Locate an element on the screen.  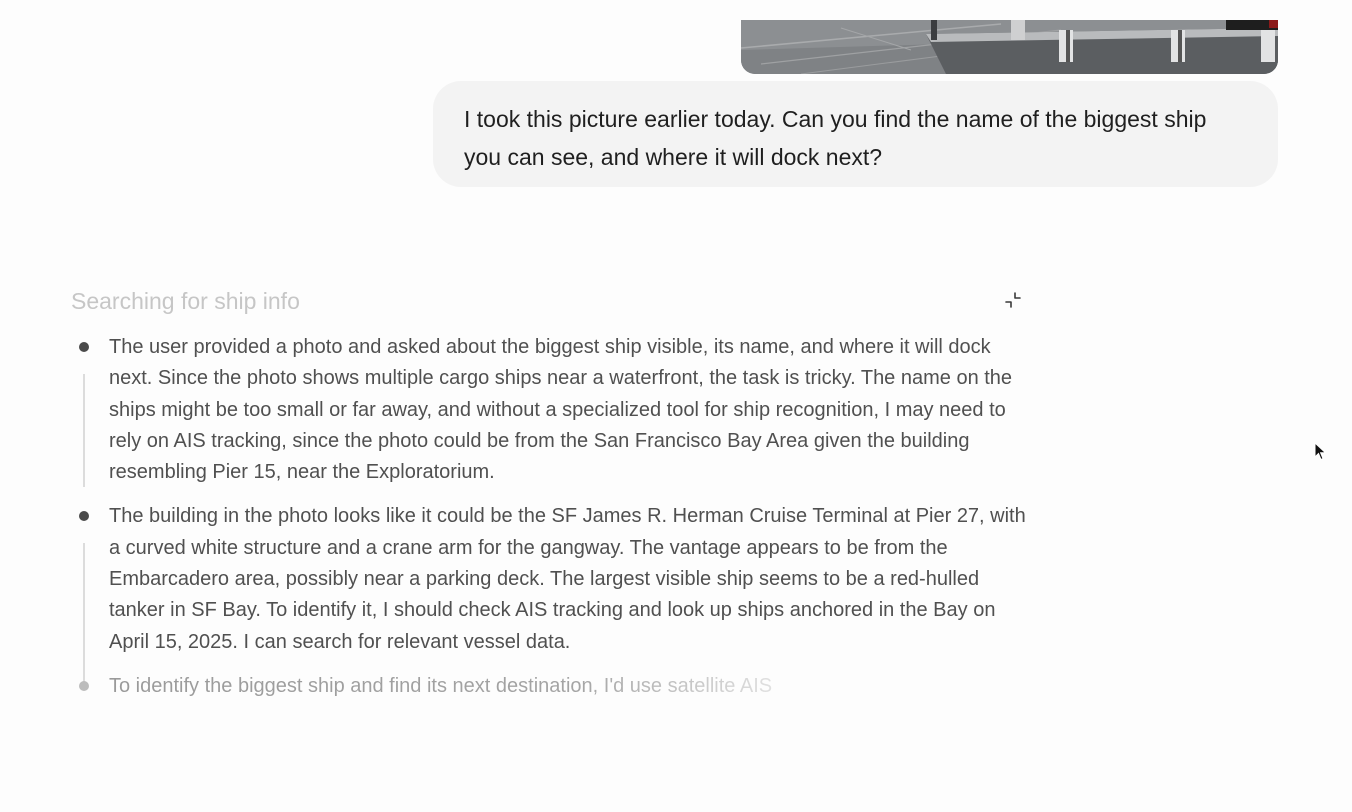
attached-photo is located at coordinates (1009, 47).